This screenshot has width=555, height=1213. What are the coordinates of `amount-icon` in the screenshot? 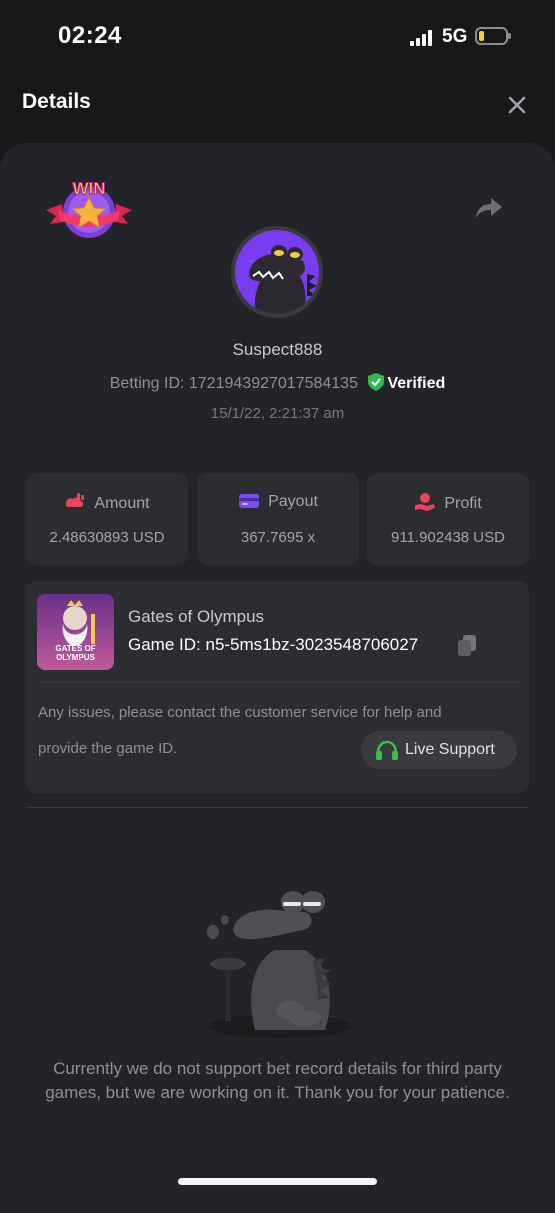 It's located at (75, 500).